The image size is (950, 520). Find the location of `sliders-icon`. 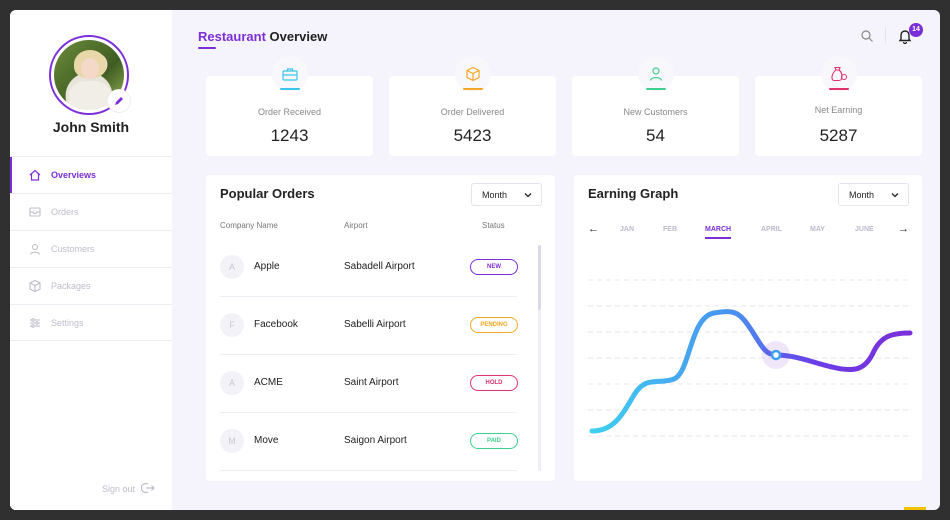

sliders-icon is located at coordinates (35, 323).